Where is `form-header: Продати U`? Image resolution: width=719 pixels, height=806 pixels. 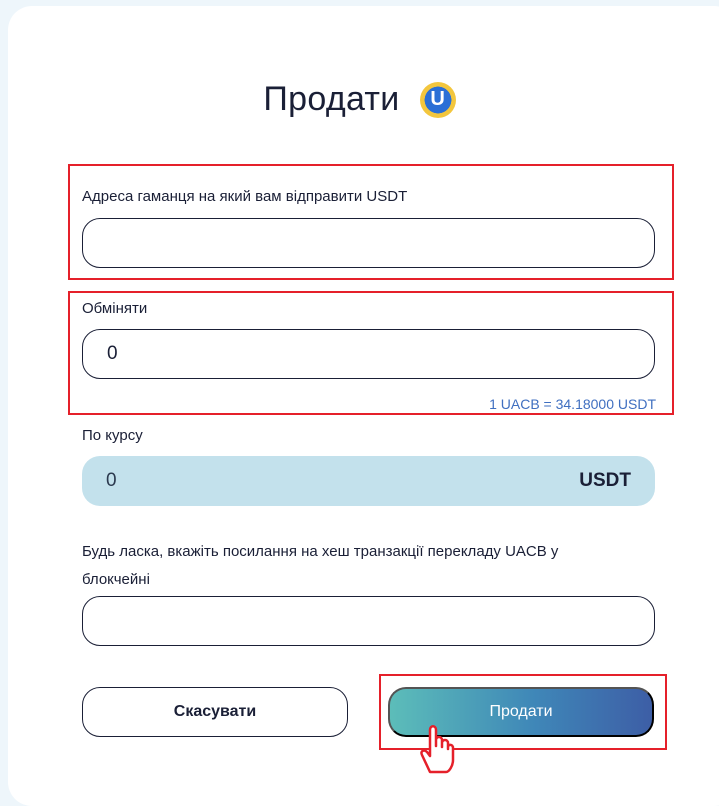
form-header: Продати U is located at coordinates (359, 99).